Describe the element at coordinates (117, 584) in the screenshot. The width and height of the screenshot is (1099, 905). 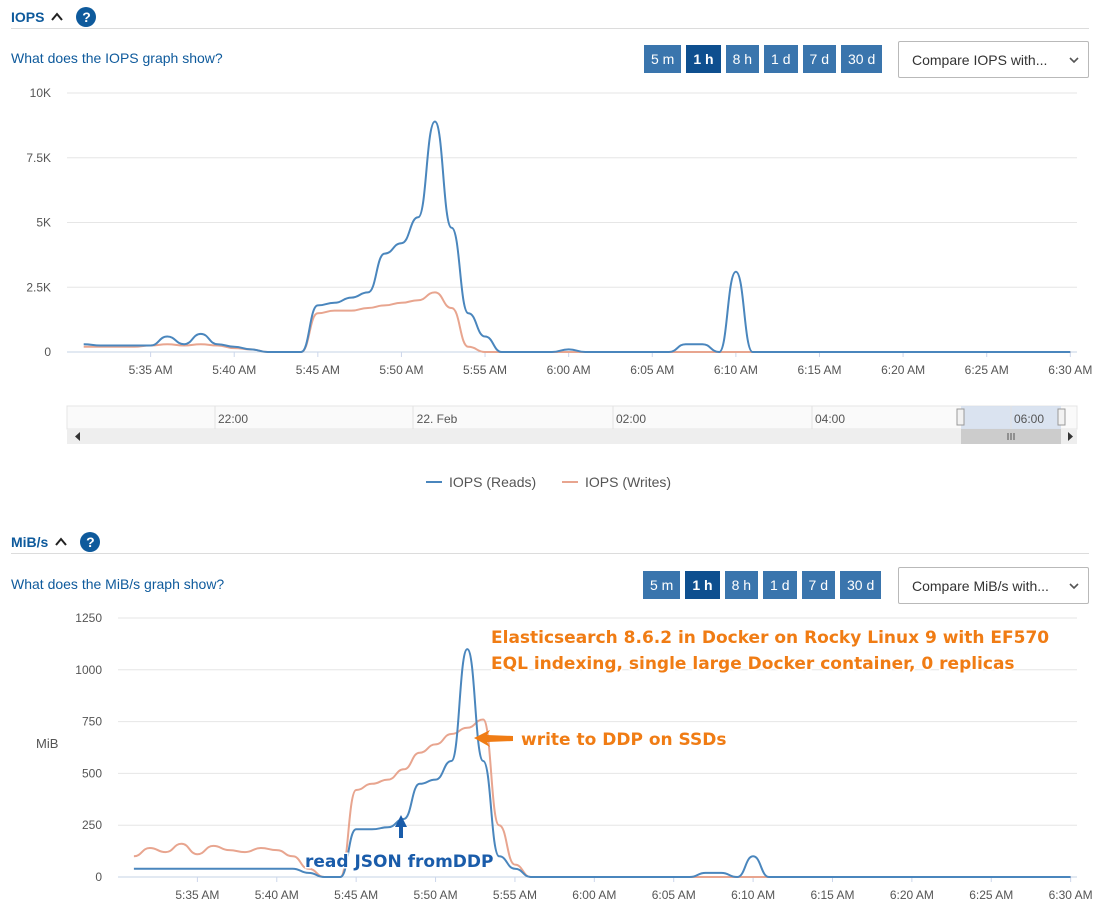
I see `mibs-what-link: What does the MiB/s graph show?` at that location.